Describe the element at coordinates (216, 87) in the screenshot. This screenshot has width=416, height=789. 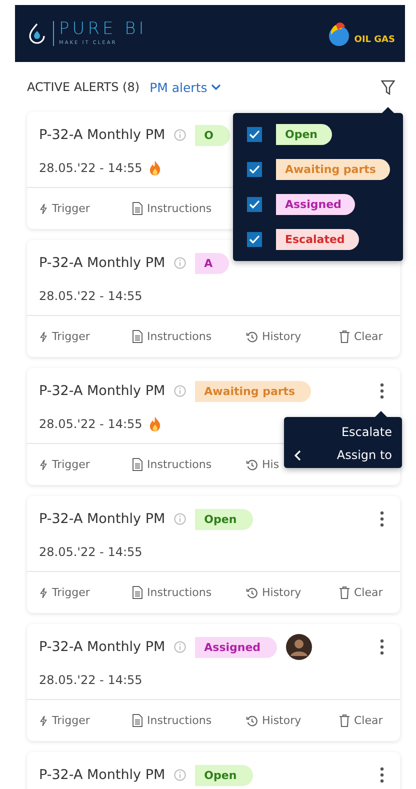
I see `chevron-down-icon` at that location.